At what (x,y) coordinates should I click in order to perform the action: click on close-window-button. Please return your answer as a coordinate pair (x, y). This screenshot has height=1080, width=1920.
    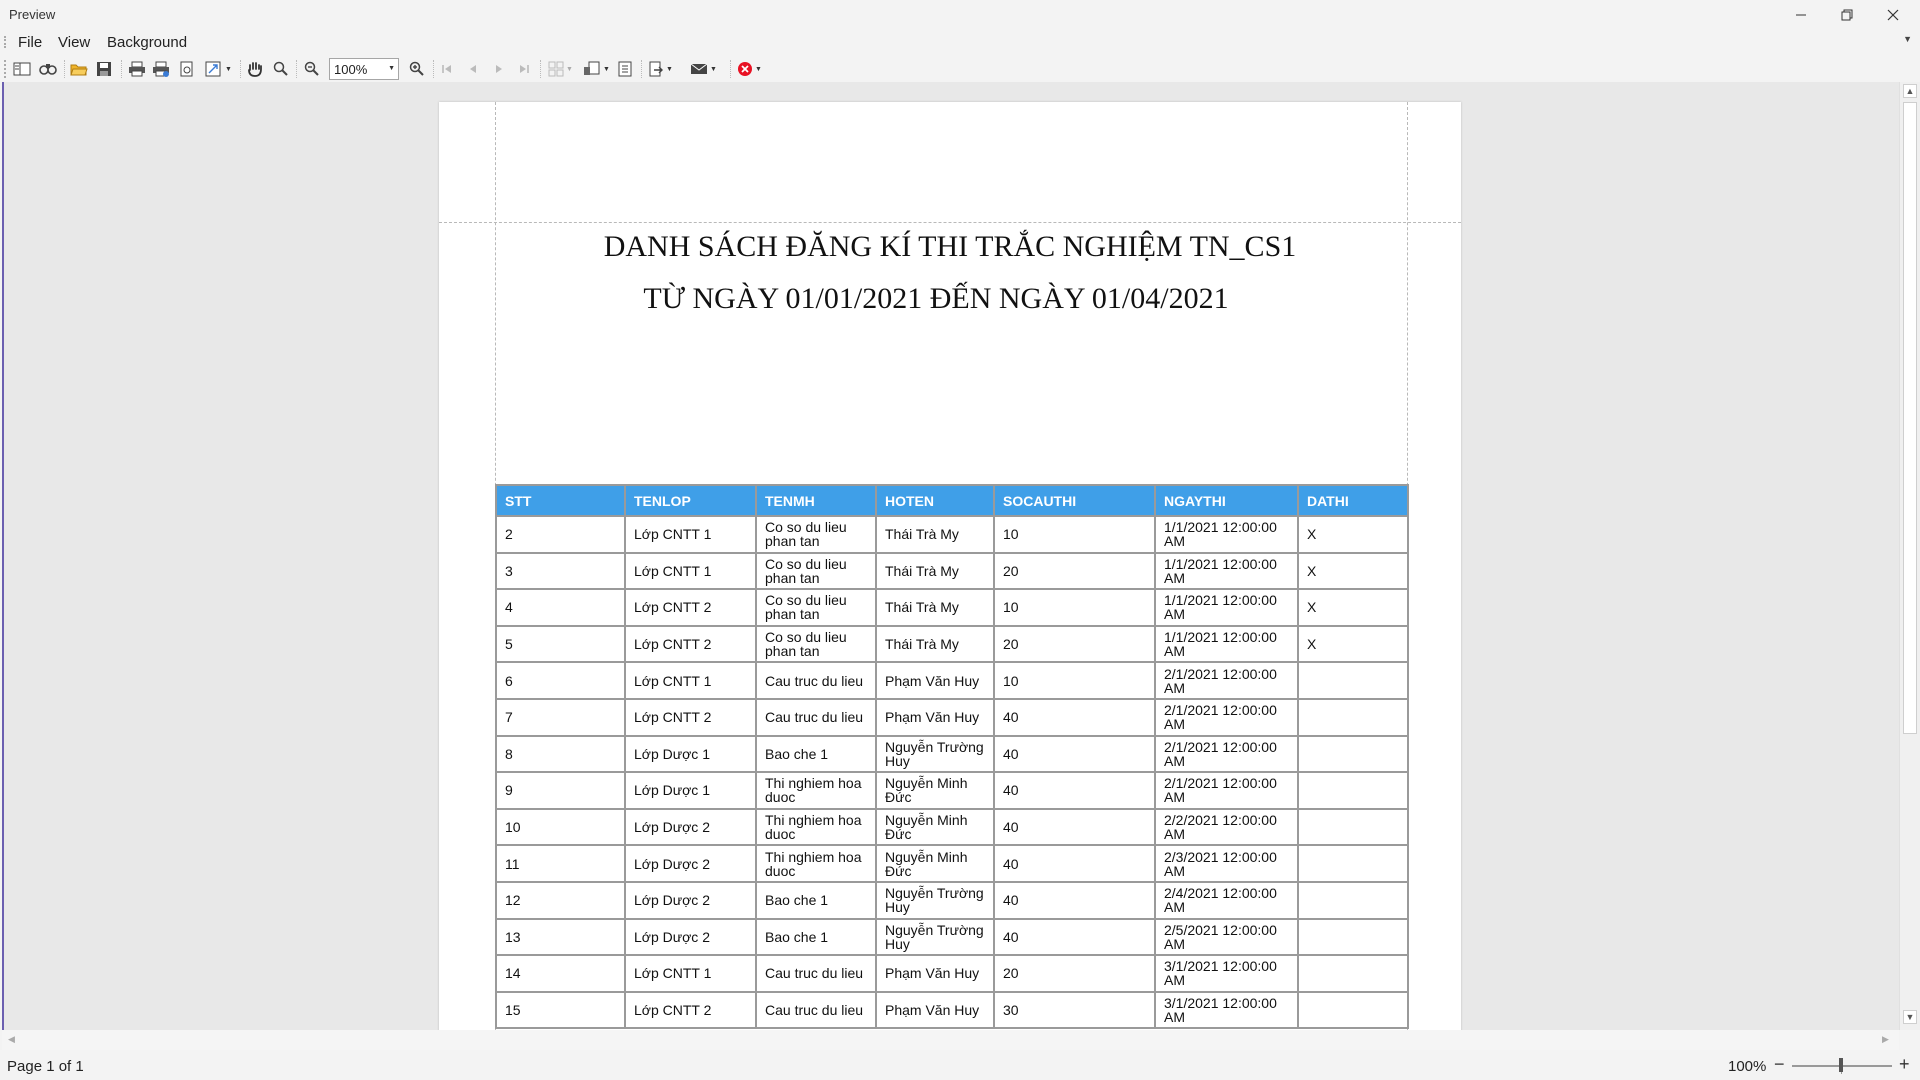
    Looking at the image, I should click on (1893, 15).